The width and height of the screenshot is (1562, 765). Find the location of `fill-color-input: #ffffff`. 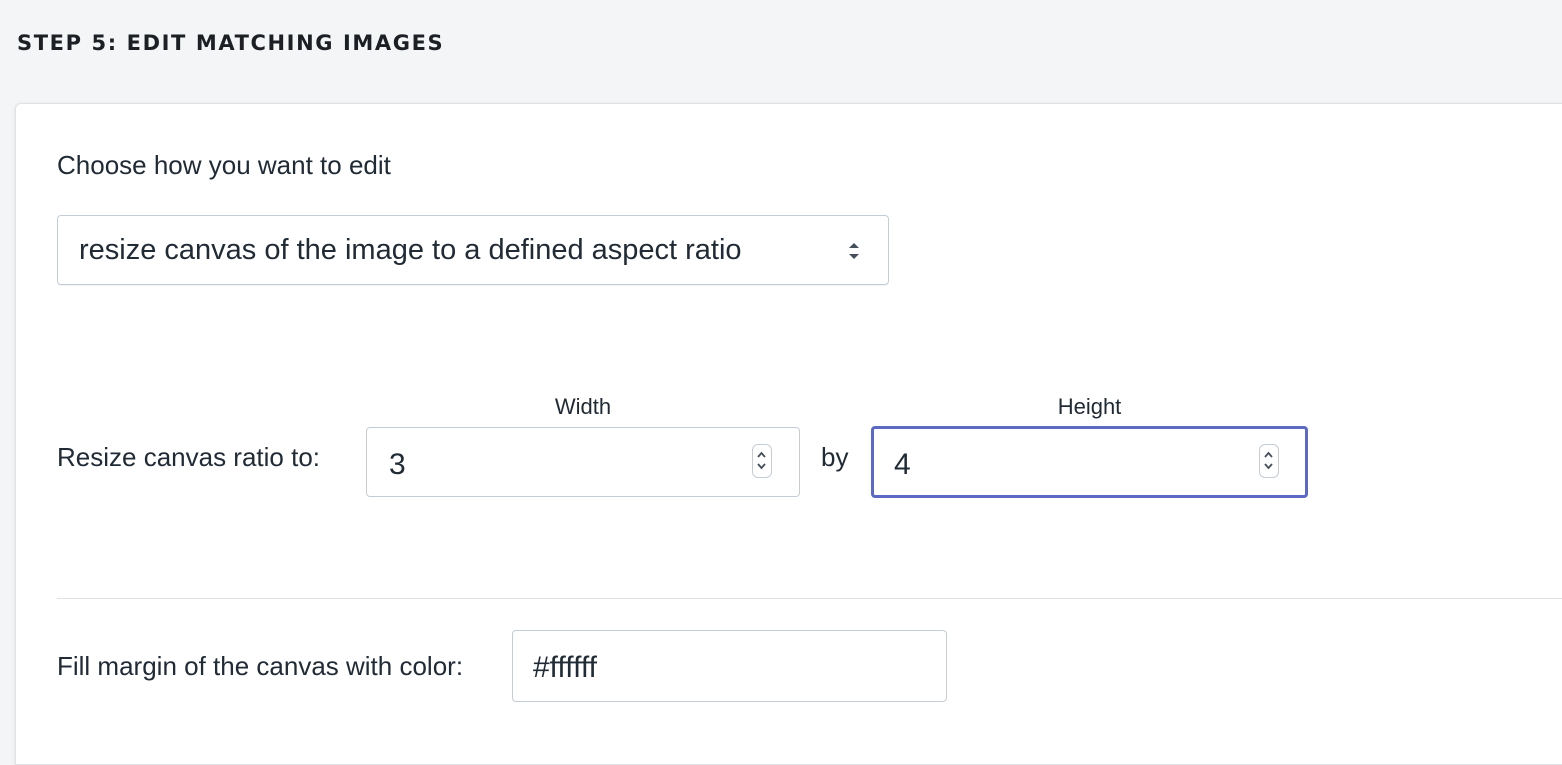

fill-color-input: #ffffff is located at coordinates (729, 666).